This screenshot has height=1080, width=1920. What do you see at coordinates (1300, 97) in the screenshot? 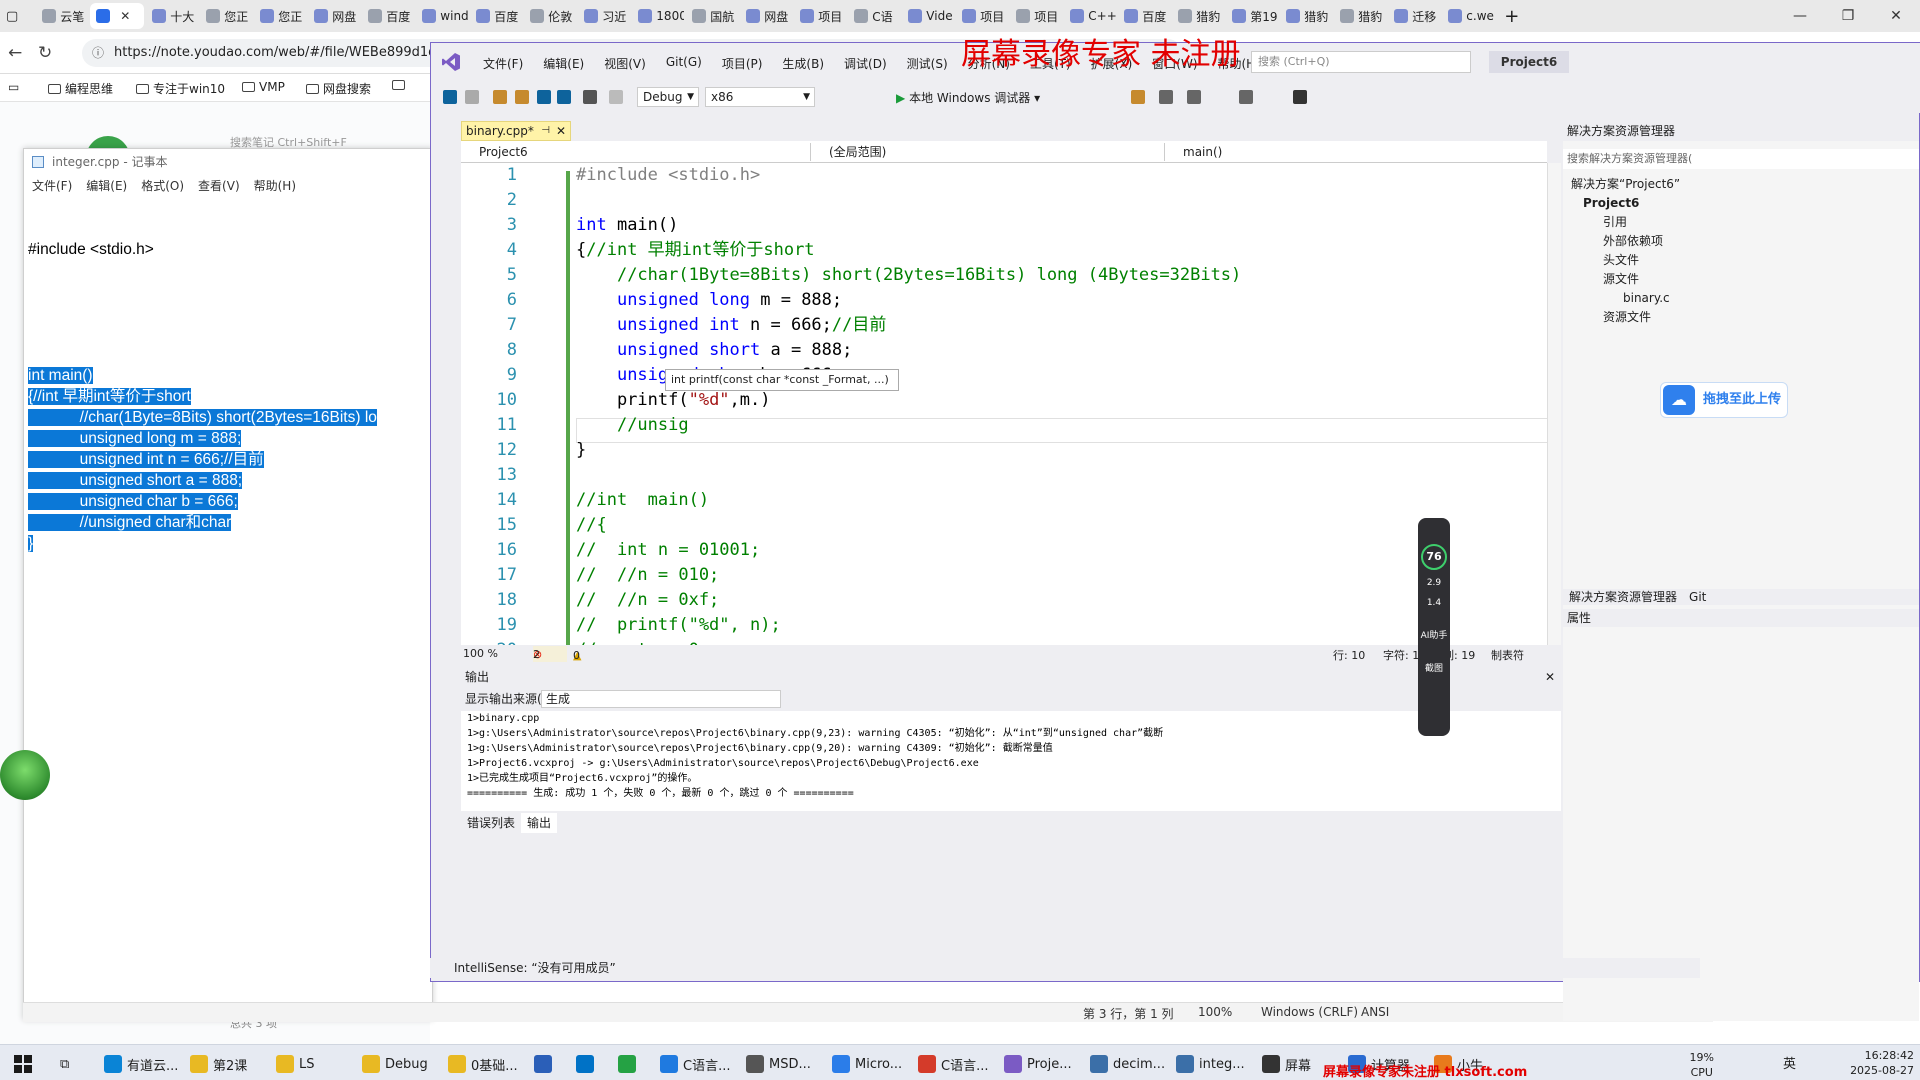
I see `bookmark-icon` at bounding box center [1300, 97].